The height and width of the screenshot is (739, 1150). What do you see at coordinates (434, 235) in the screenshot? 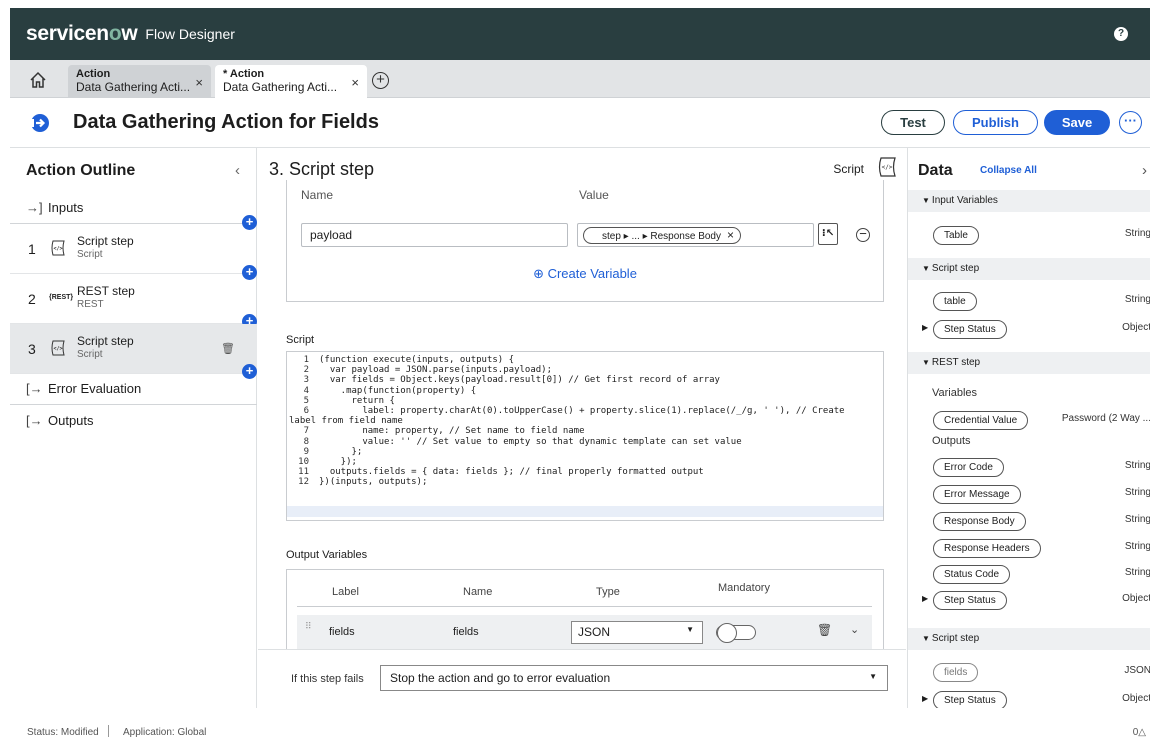
I see `variable-name-input: payload` at bounding box center [434, 235].